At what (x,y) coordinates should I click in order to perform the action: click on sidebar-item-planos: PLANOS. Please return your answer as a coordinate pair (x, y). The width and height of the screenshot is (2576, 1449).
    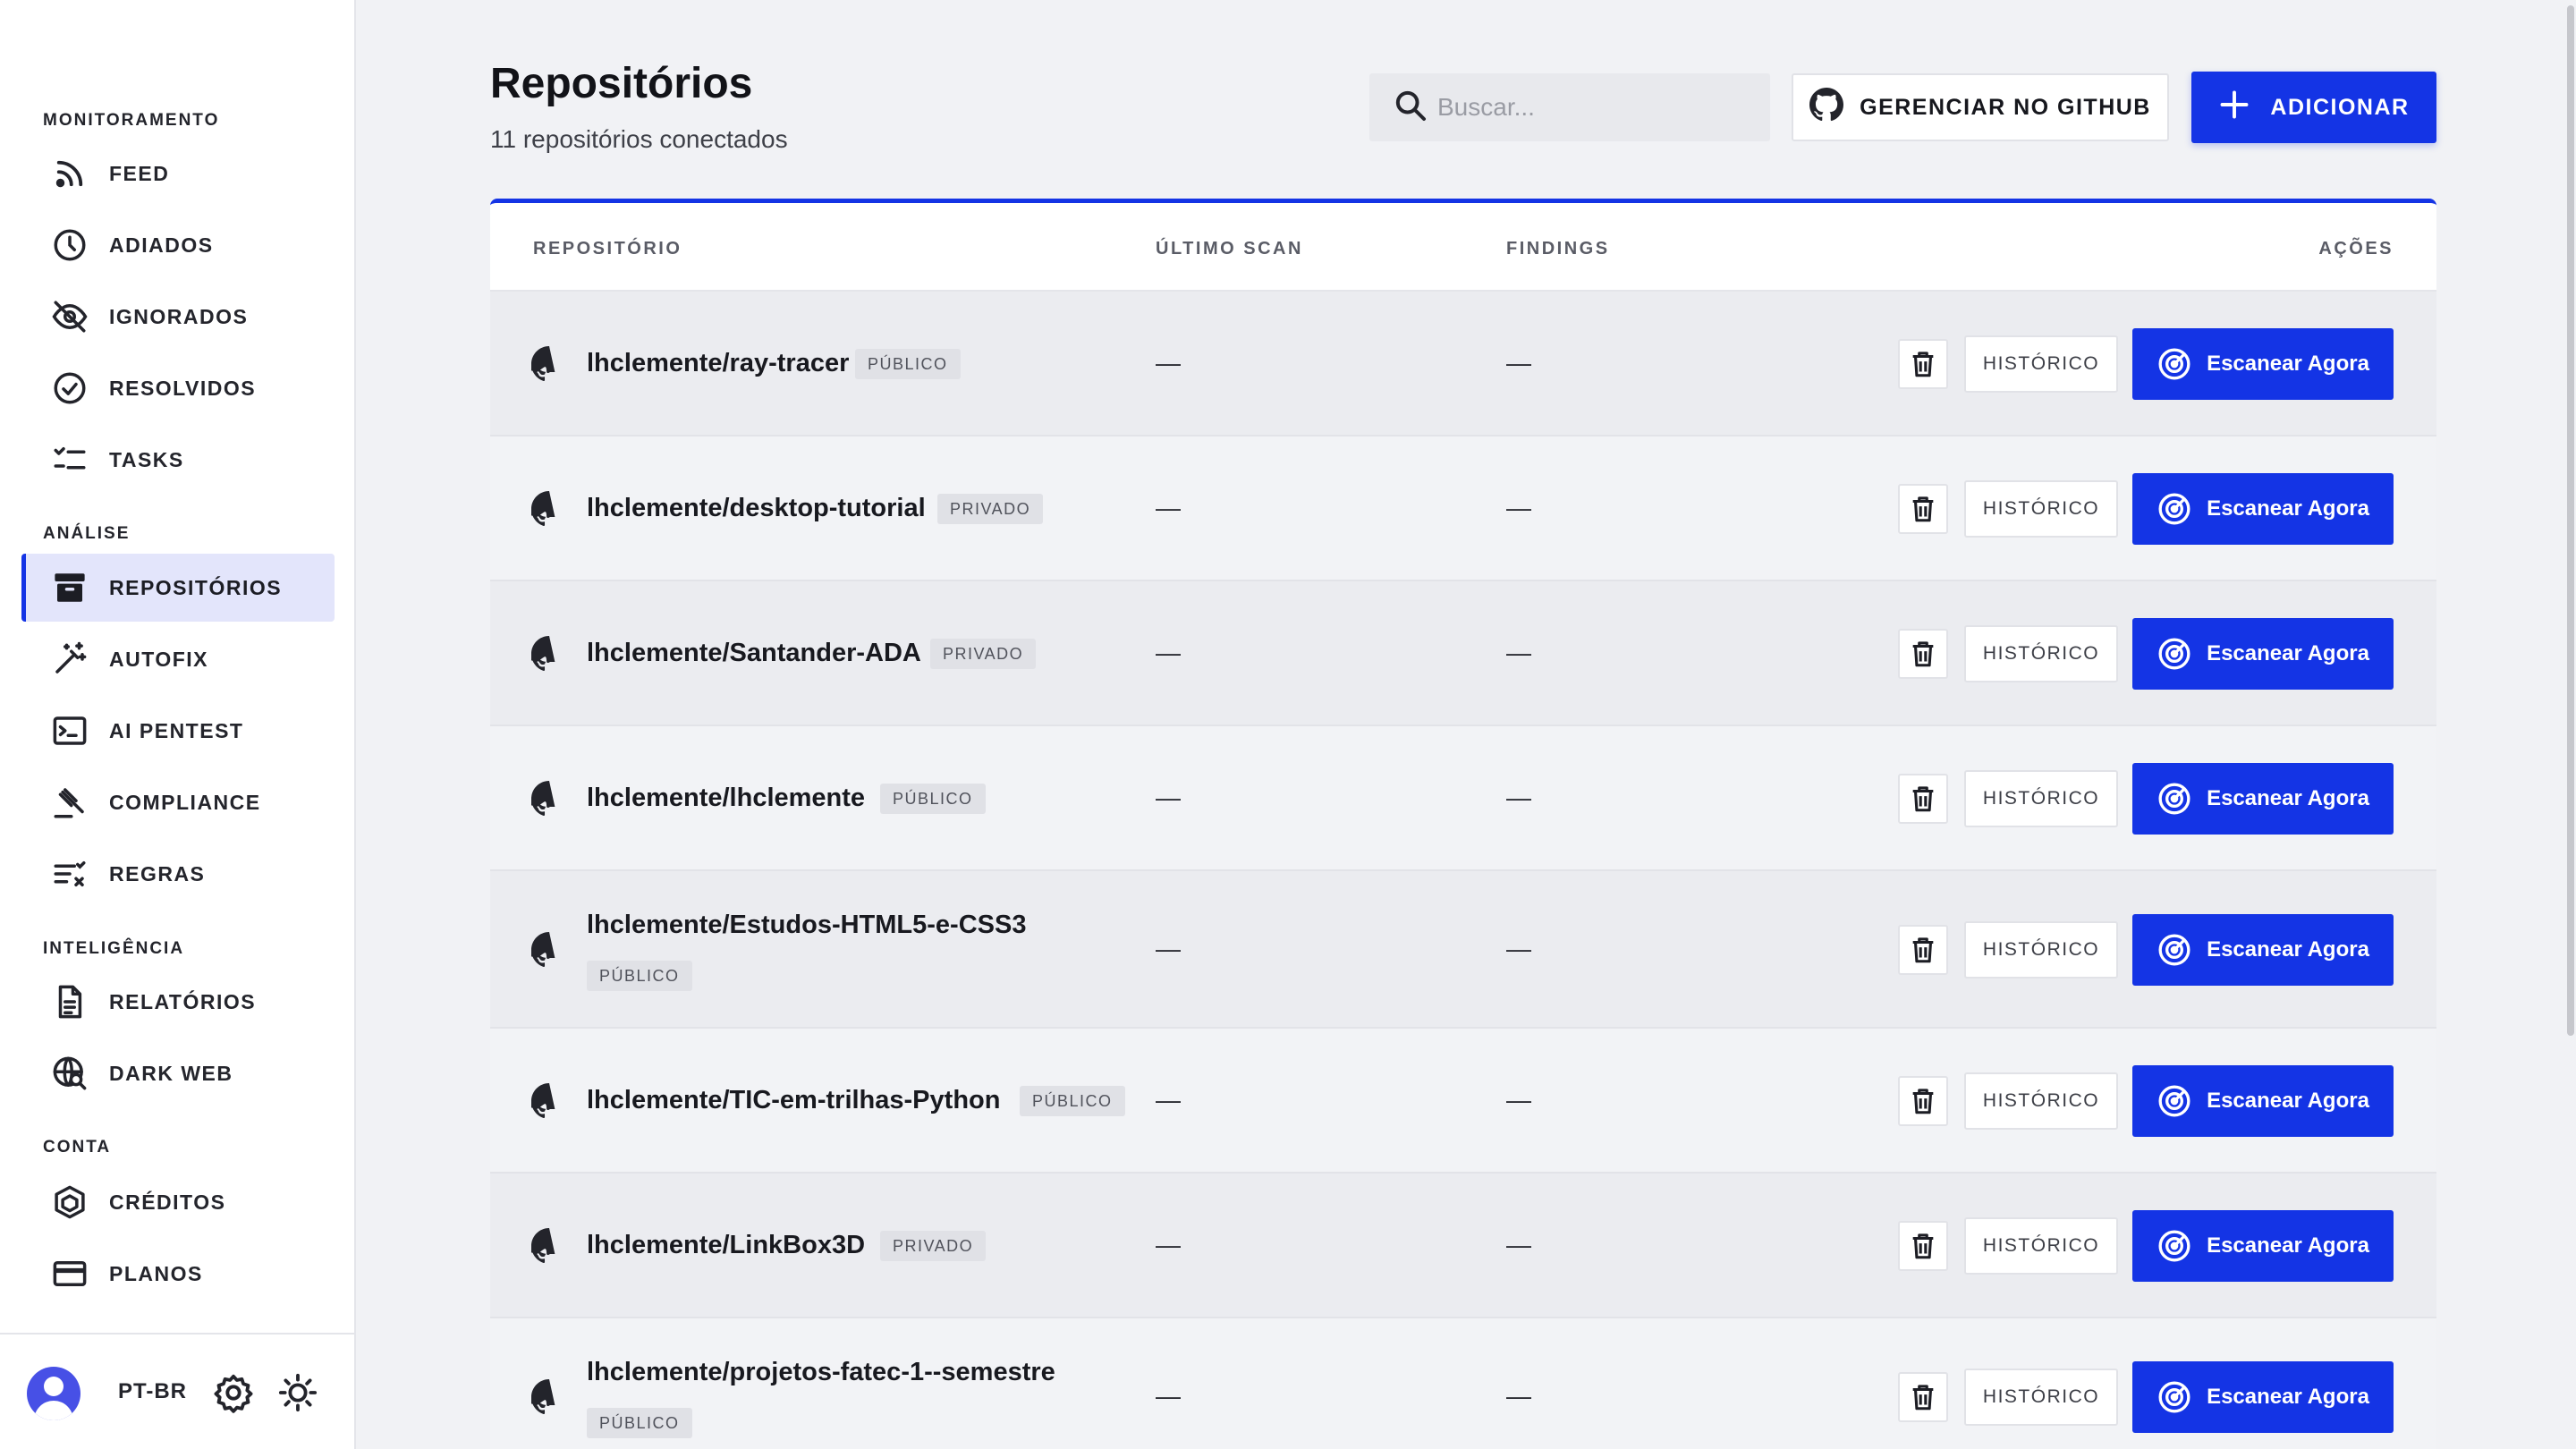
    Looking at the image, I should click on (178, 1274).